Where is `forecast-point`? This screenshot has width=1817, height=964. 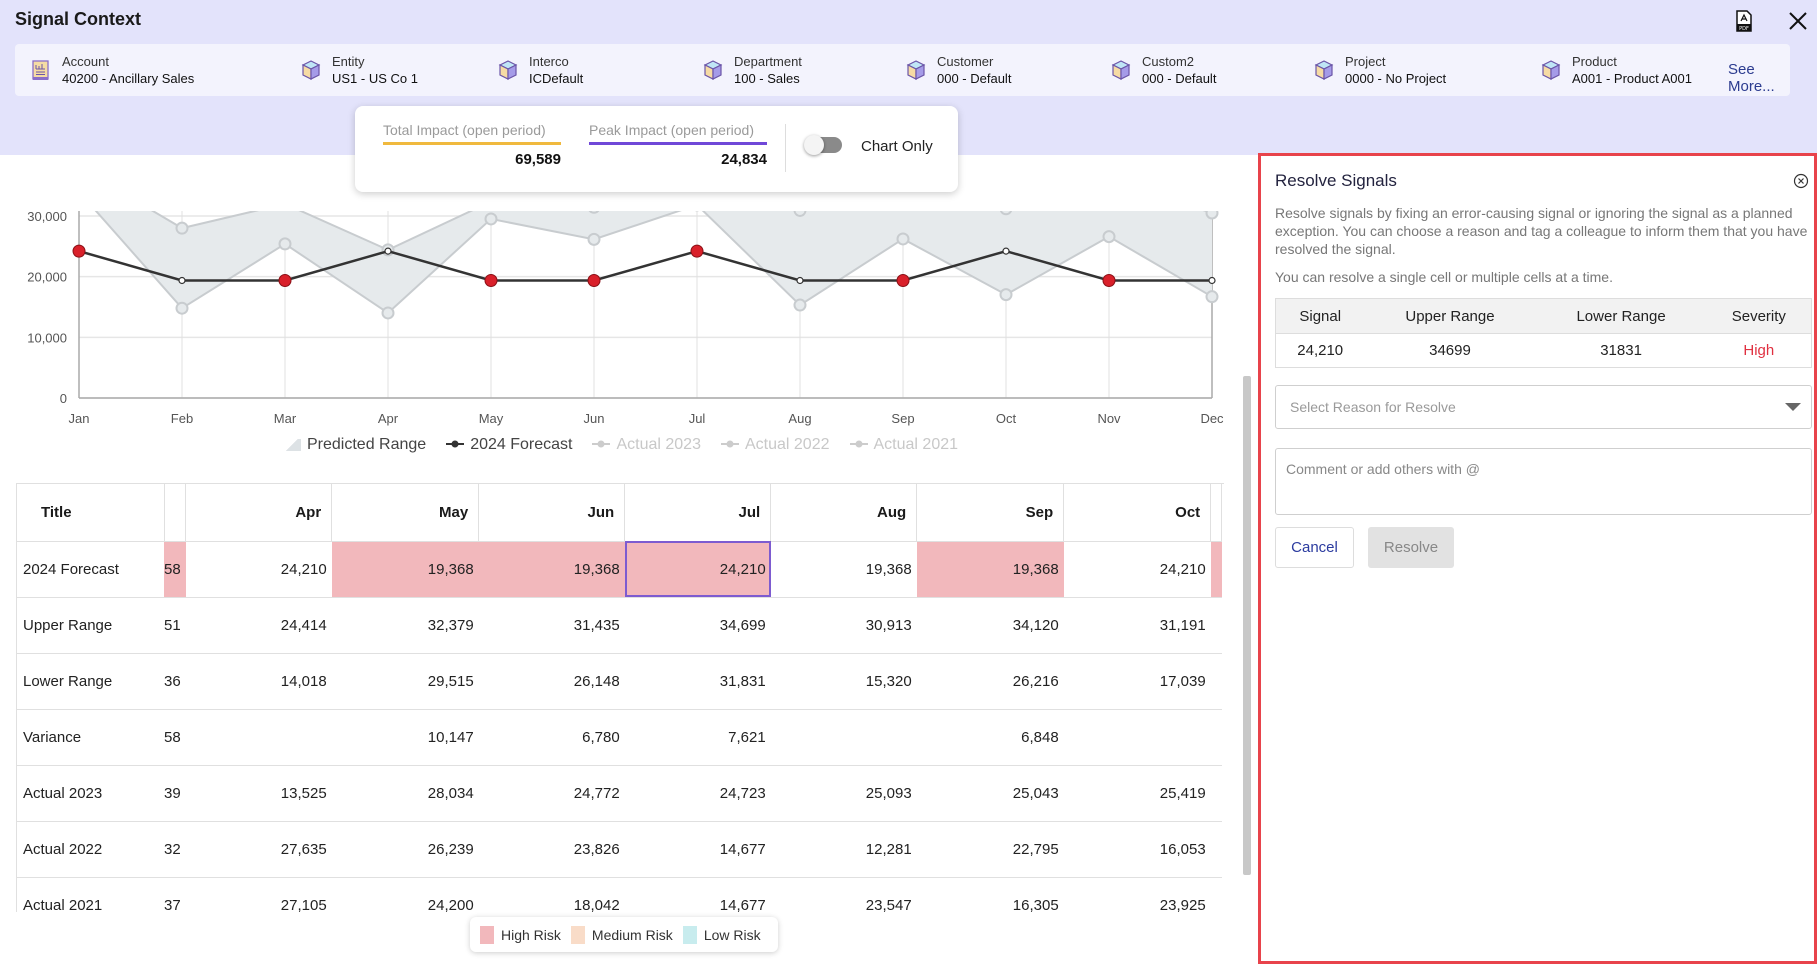 forecast-point is located at coordinates (800, 280).